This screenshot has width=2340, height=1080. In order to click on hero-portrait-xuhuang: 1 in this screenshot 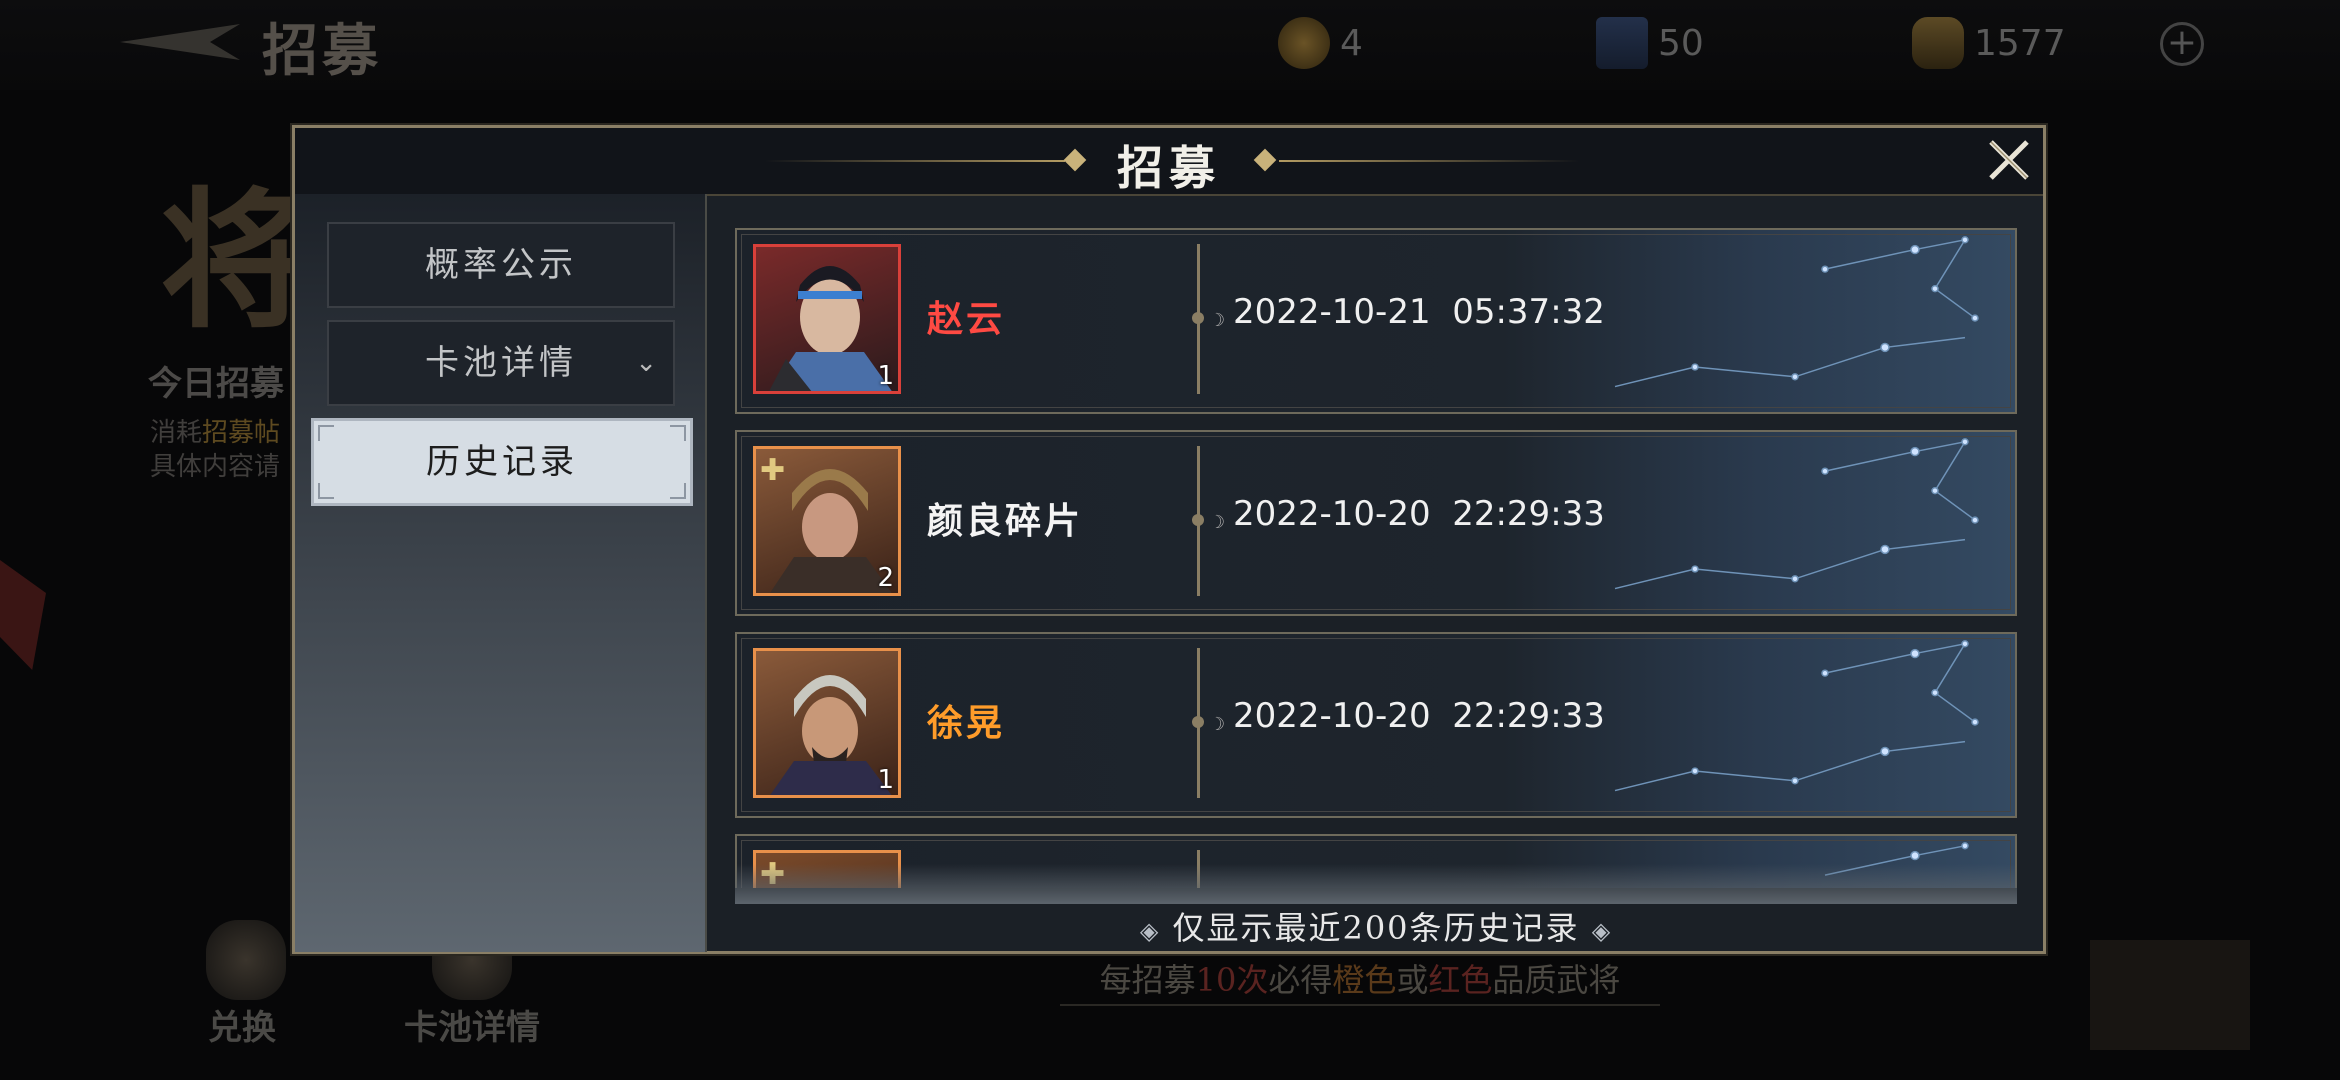, I will do `click(827, 723)`.